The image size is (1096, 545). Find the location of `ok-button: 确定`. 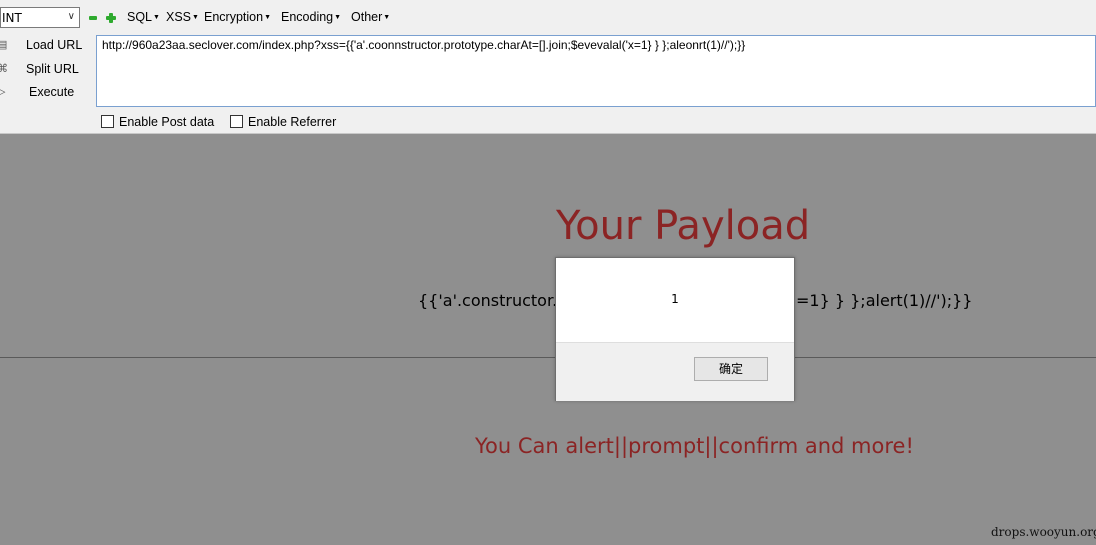

ok-button: 确定 is located at coordinates (731, 369).